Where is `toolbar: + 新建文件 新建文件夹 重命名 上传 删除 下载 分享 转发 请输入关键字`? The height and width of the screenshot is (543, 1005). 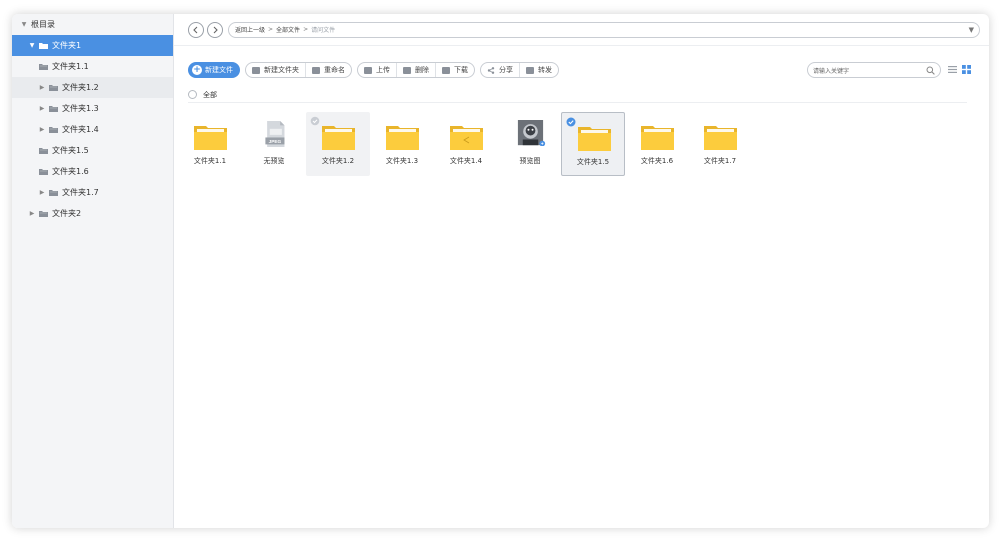
toolbar: + 新建文件 新建文件夹 重命名 上传 删除 下载 分享 转发 请输入关键字 is located at coordinates (588, 70).